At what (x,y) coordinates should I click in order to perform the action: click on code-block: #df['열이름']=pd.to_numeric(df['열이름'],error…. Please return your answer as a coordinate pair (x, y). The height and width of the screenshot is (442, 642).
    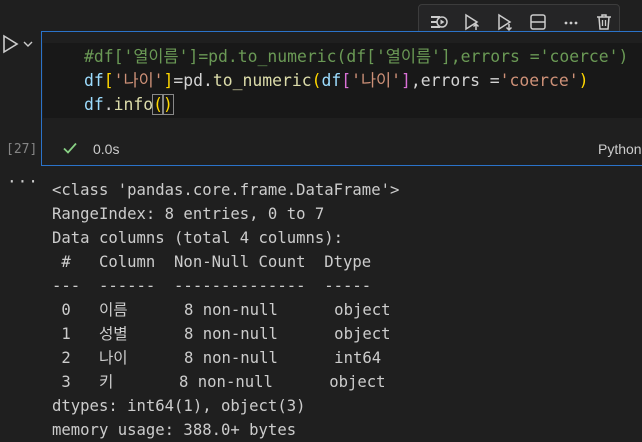
    Looking at the image, I should click on (356, 81).